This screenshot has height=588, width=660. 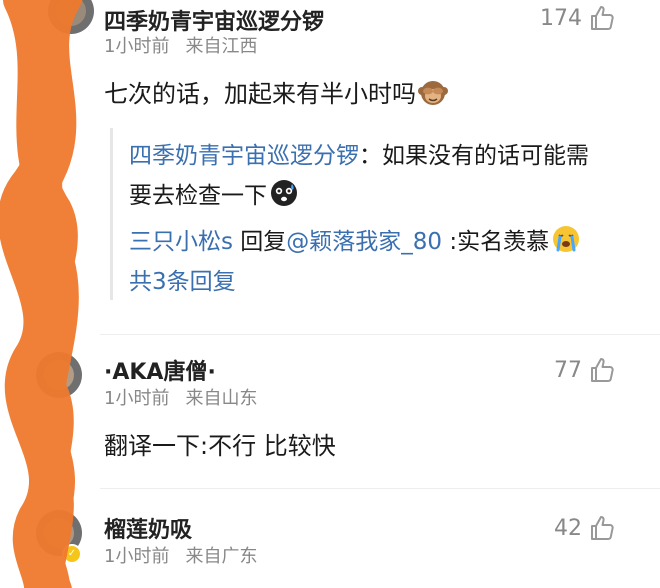 I want to click on comment-location: 来自广东, so click(x=221, y=556).